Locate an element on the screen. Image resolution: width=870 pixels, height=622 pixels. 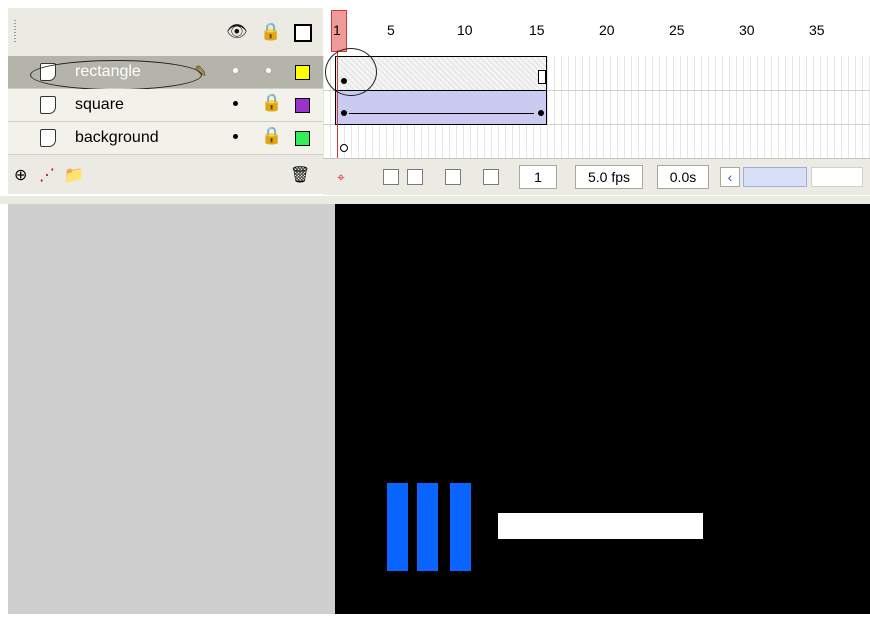
scrollbar-track is located at coordinates (837, 177).